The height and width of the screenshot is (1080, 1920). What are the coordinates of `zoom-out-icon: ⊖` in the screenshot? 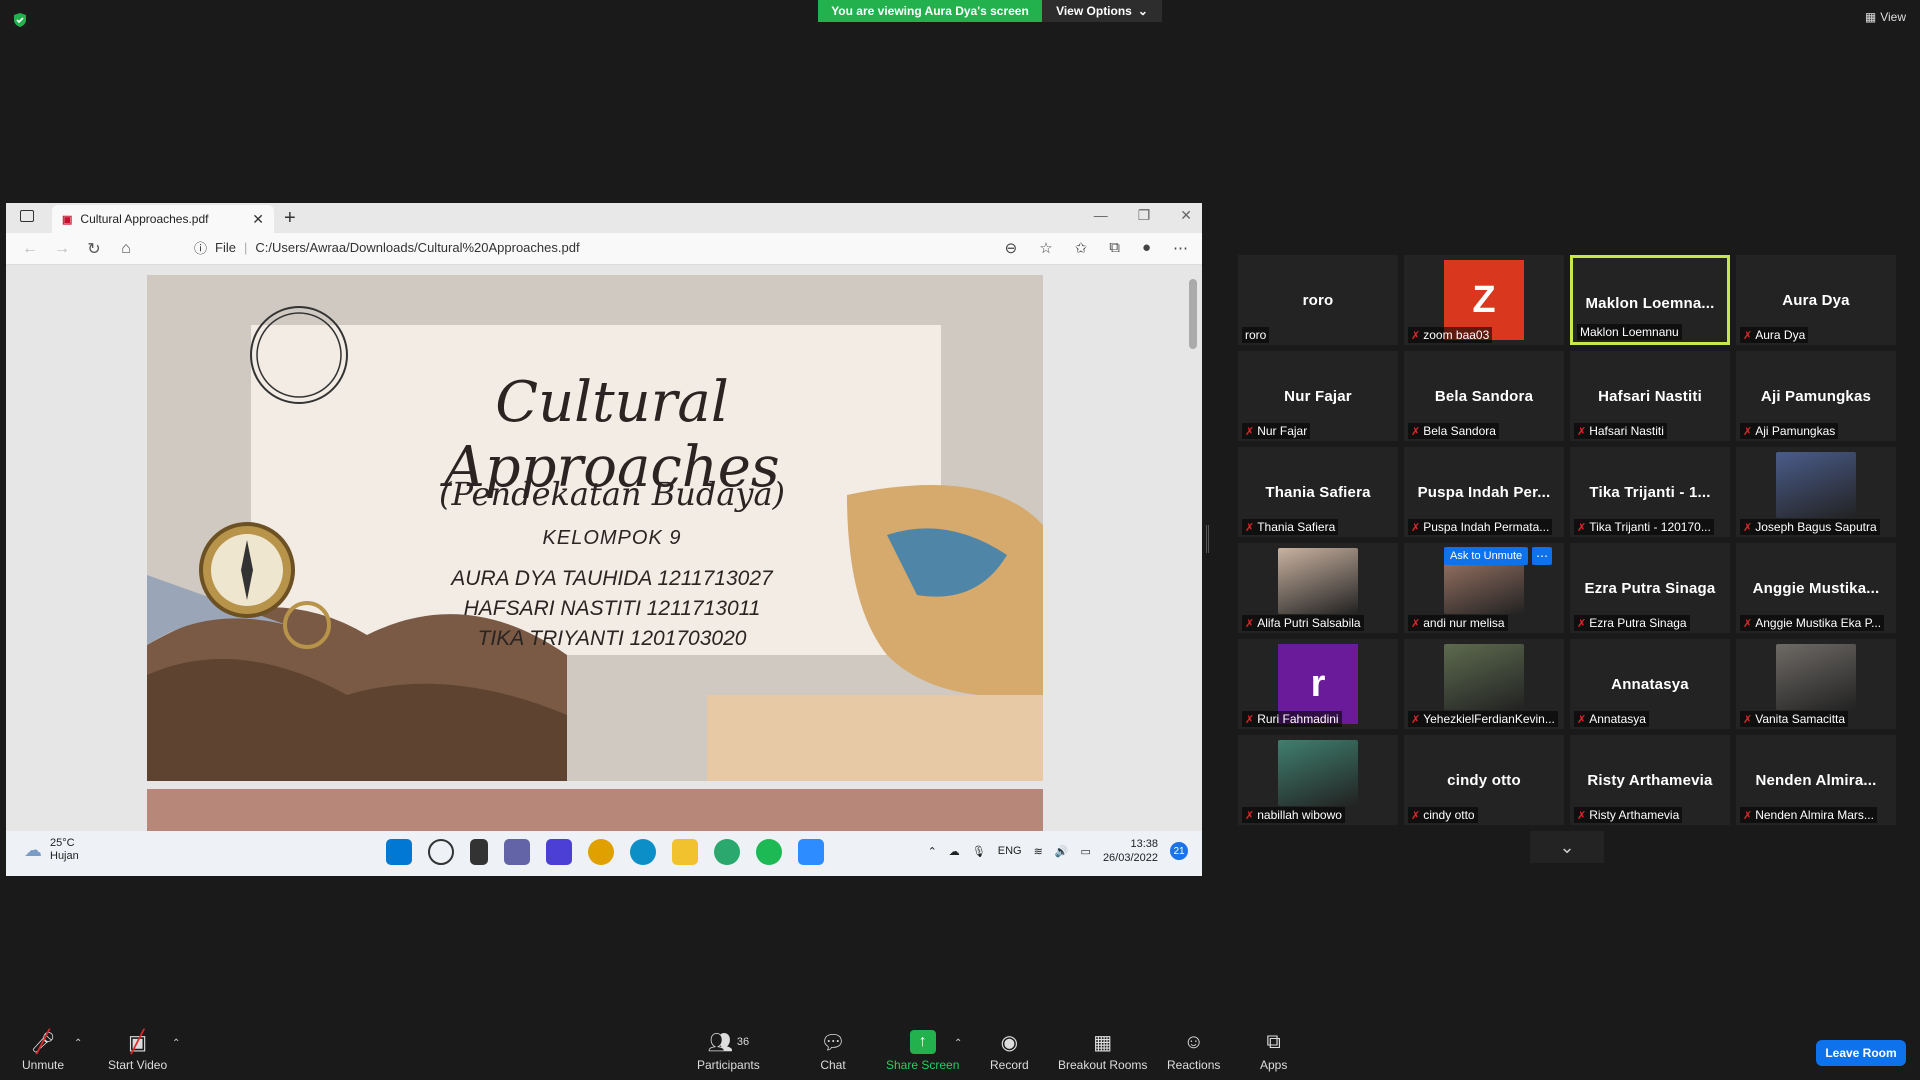 It's located at (1011, 248).